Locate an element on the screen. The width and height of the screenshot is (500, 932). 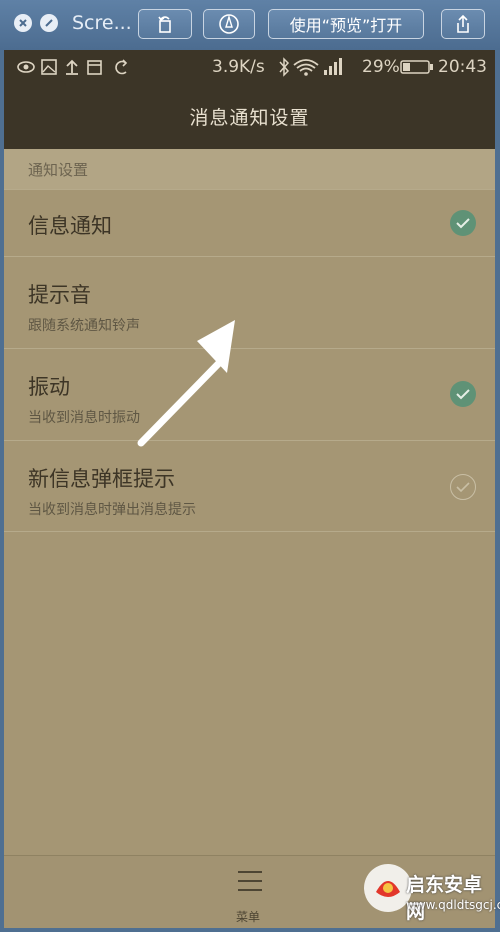
cell-signal-icon is located at coordinates (333, 66).